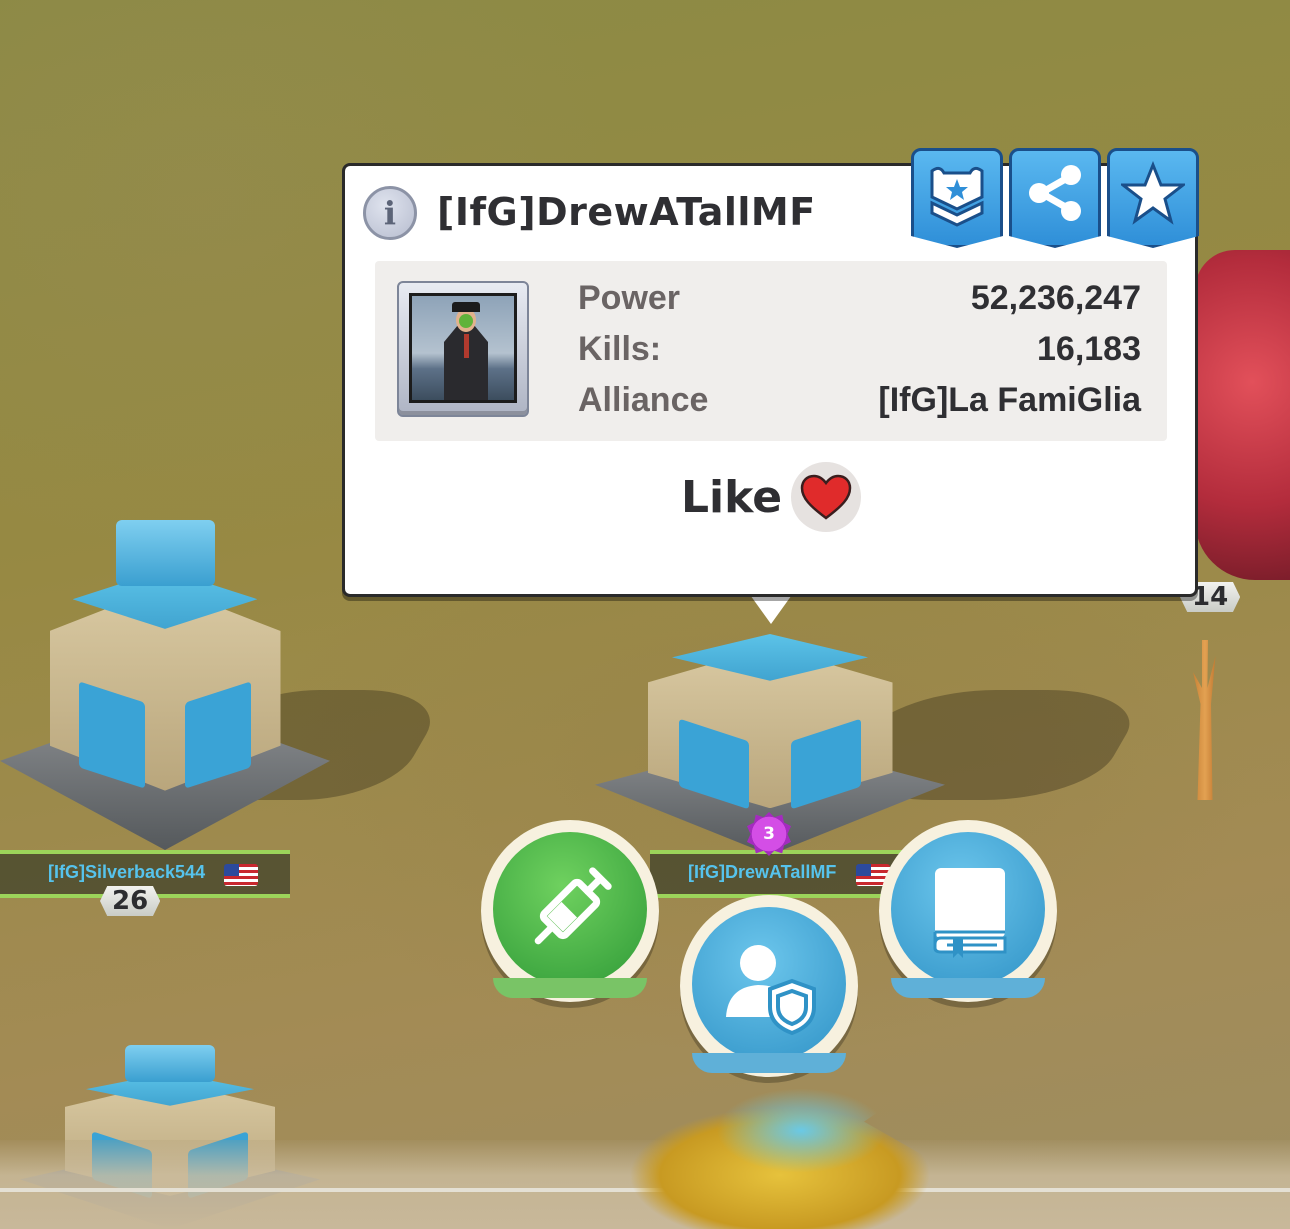  I want to click on rank-button, so click(957, 198).